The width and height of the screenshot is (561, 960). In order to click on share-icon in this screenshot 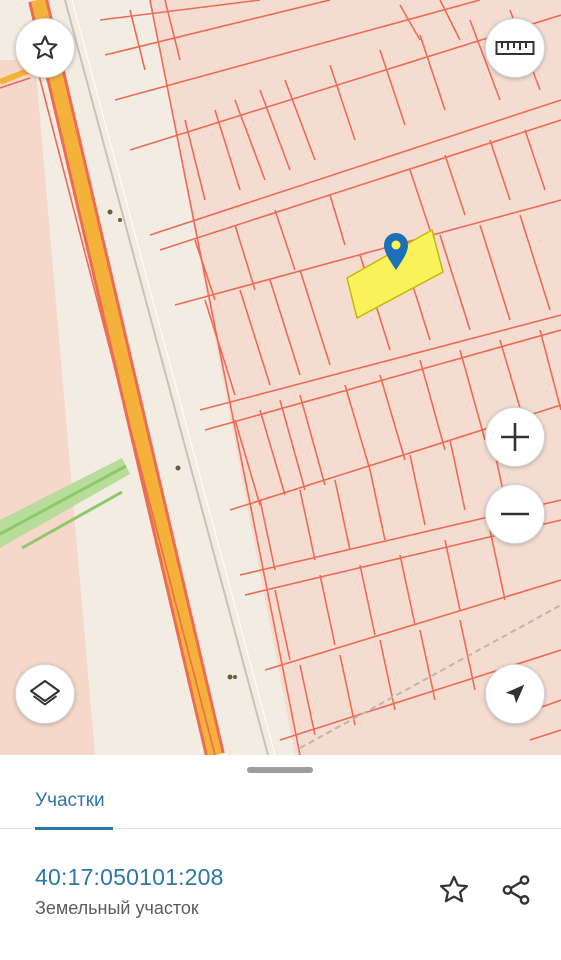, I will do `click(516, 890)`.